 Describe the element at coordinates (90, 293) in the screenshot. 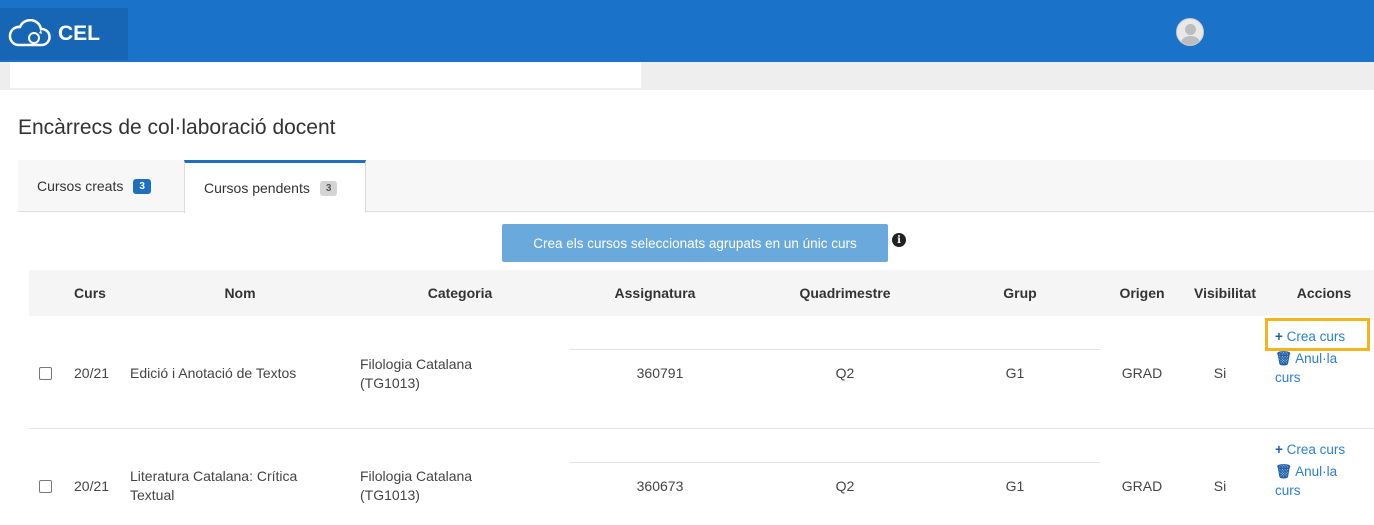

I see `column-header-curs: Curs` at that location.